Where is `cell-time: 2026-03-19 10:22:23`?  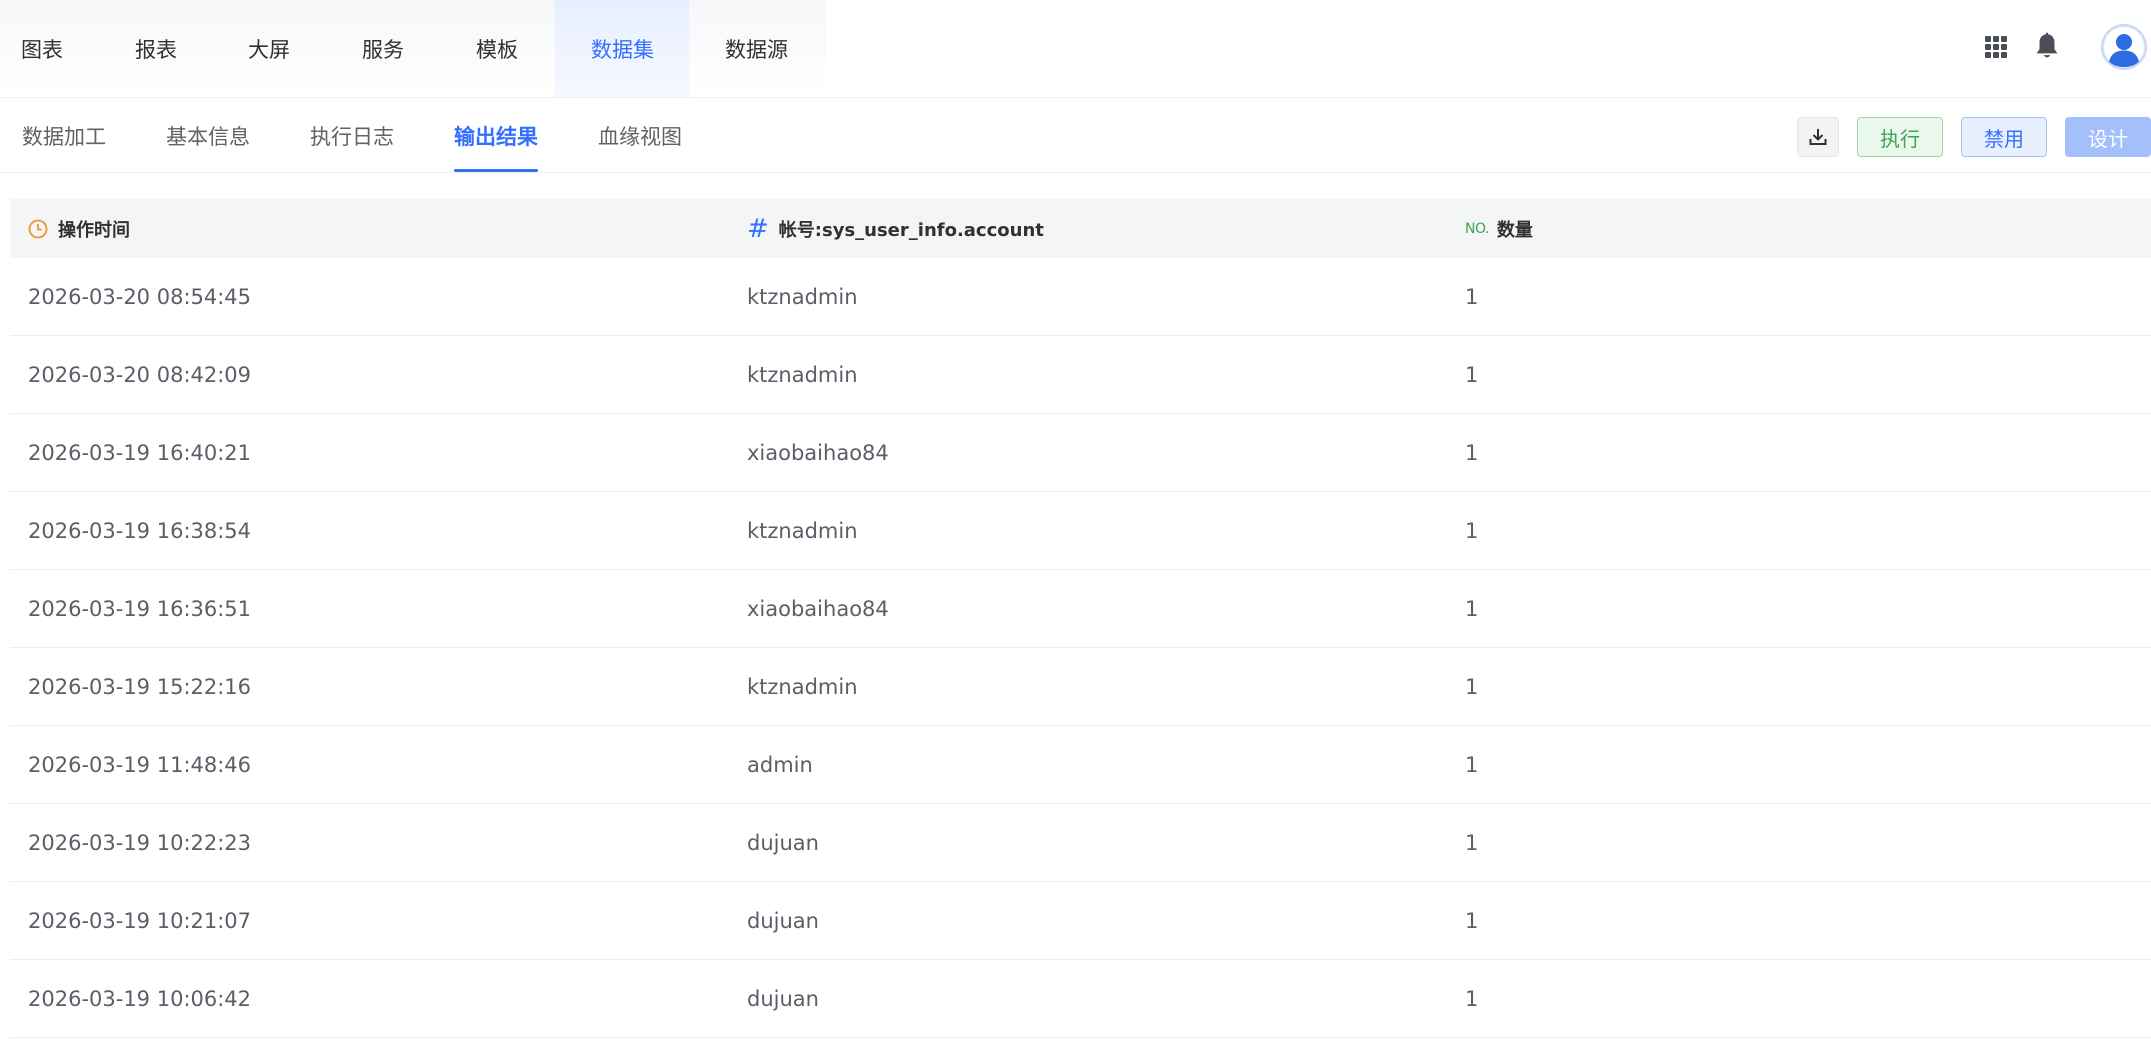
cell-time: 2026-03-19 10:22:23 is located at coordinates (140, 843).